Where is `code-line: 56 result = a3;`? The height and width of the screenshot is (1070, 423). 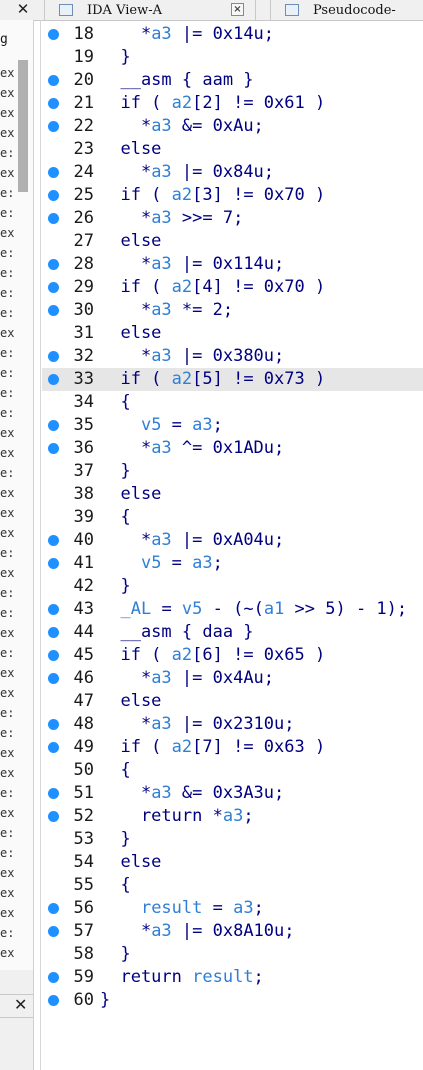 code-line: 56 result = a3; is located at coordinates (232, 908).